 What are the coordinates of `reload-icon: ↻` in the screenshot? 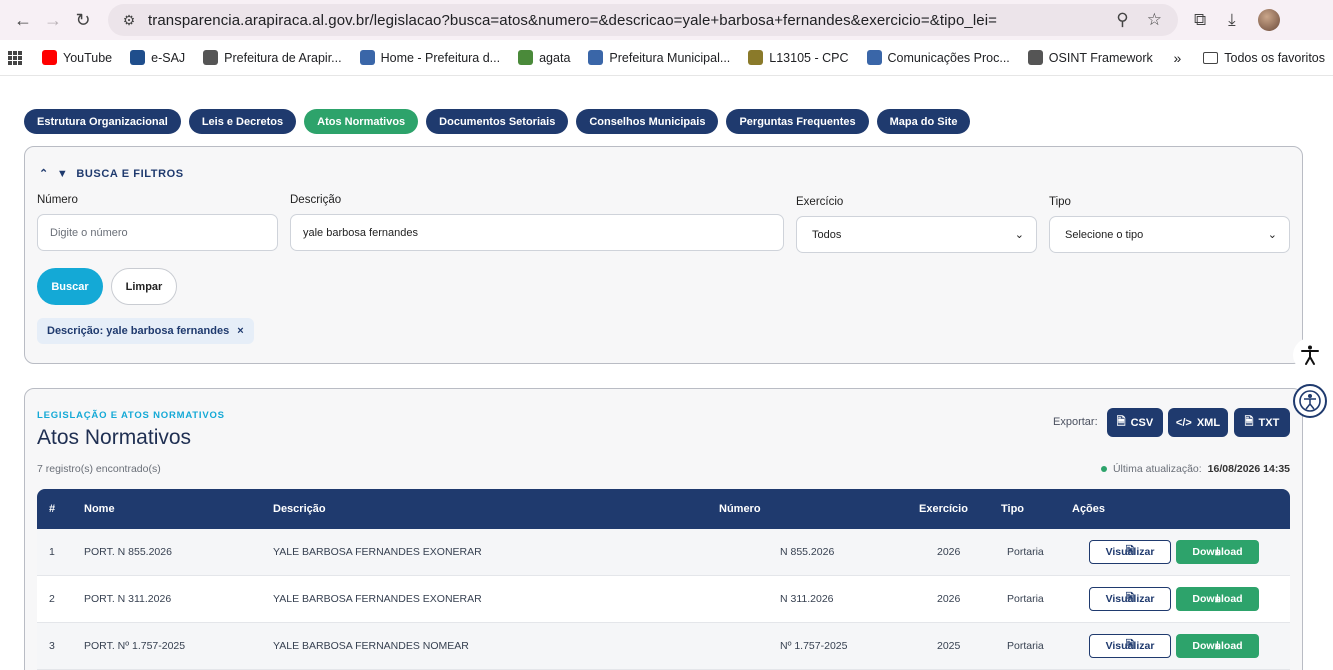 It's located at (83, 20).